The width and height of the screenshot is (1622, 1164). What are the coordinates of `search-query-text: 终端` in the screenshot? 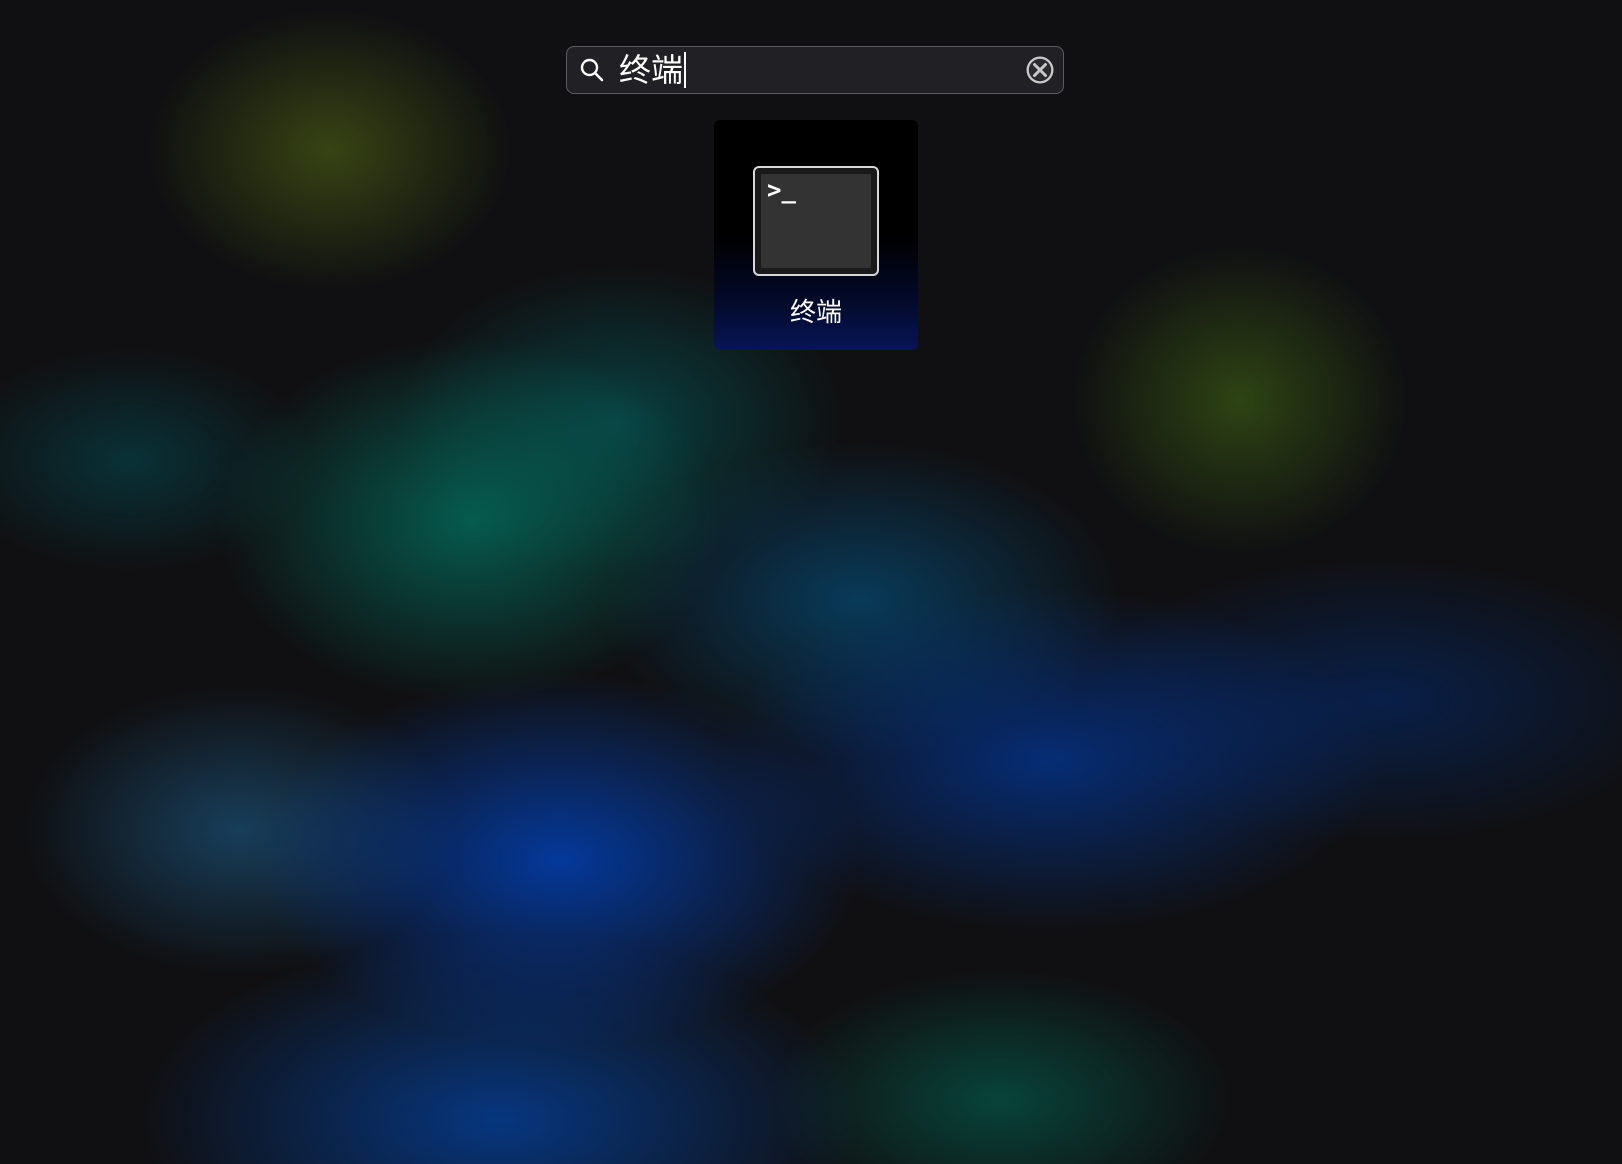 It's located at (651, 70).